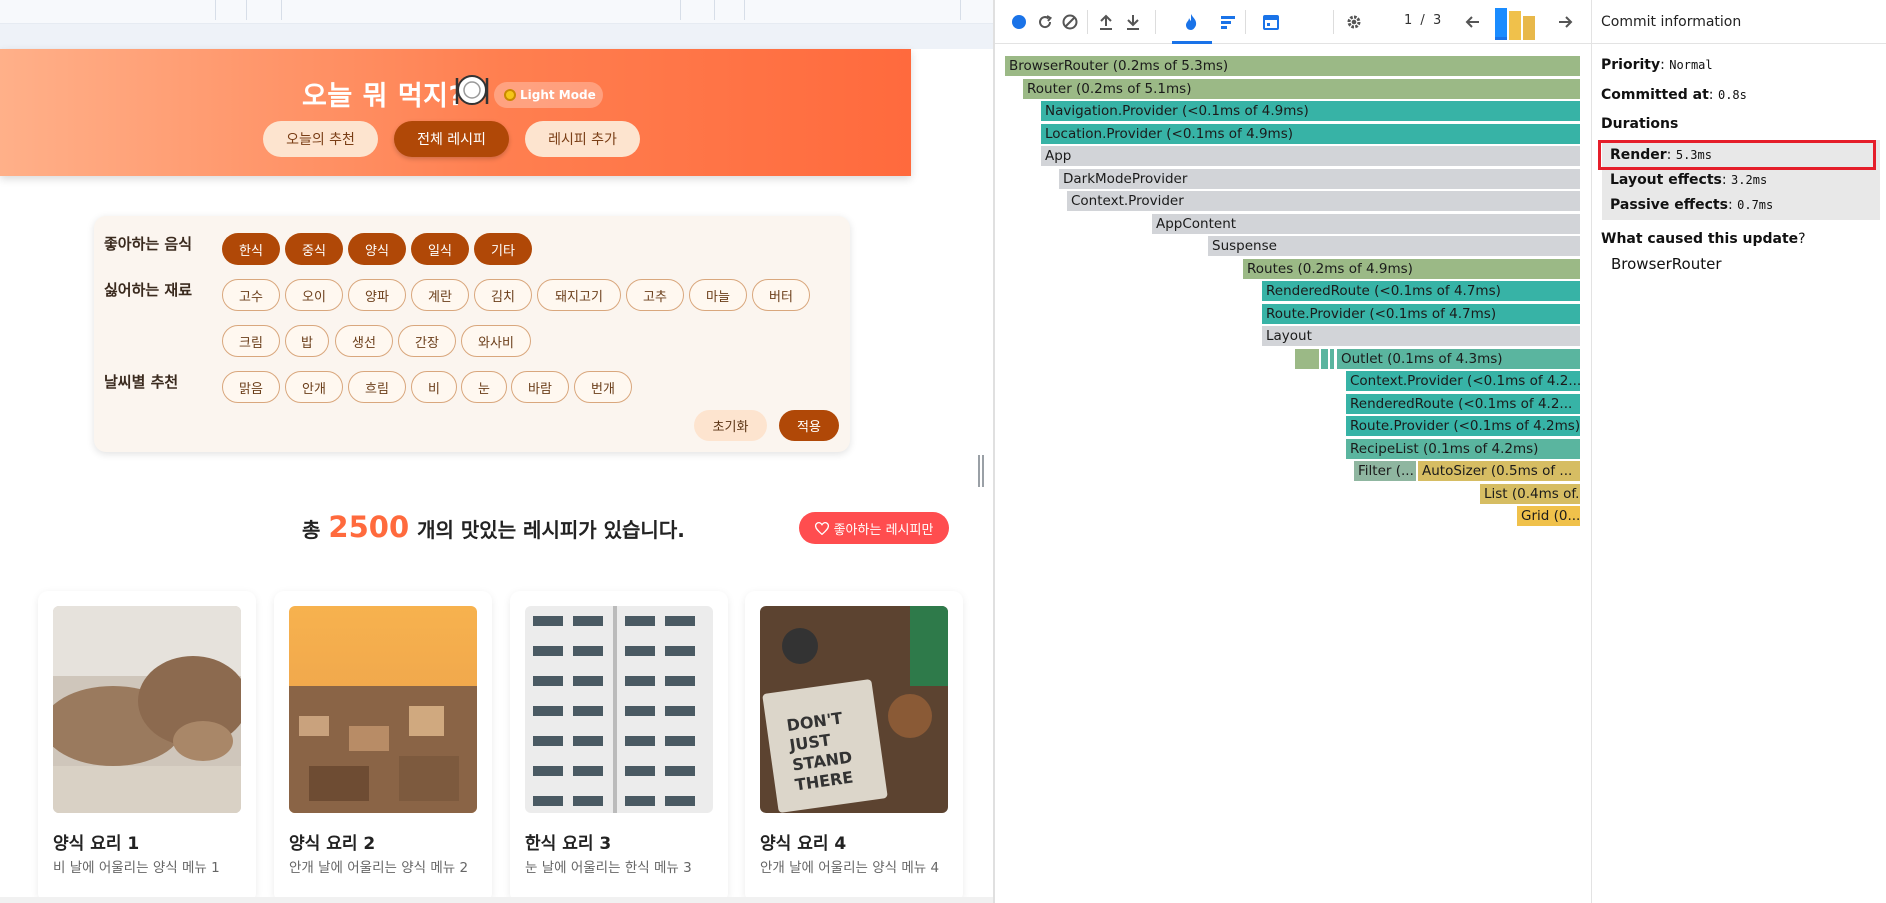 The height and width of the screenshot is (903, 1886). I want to click on chip-dislike: 간장, so click(427, 341).